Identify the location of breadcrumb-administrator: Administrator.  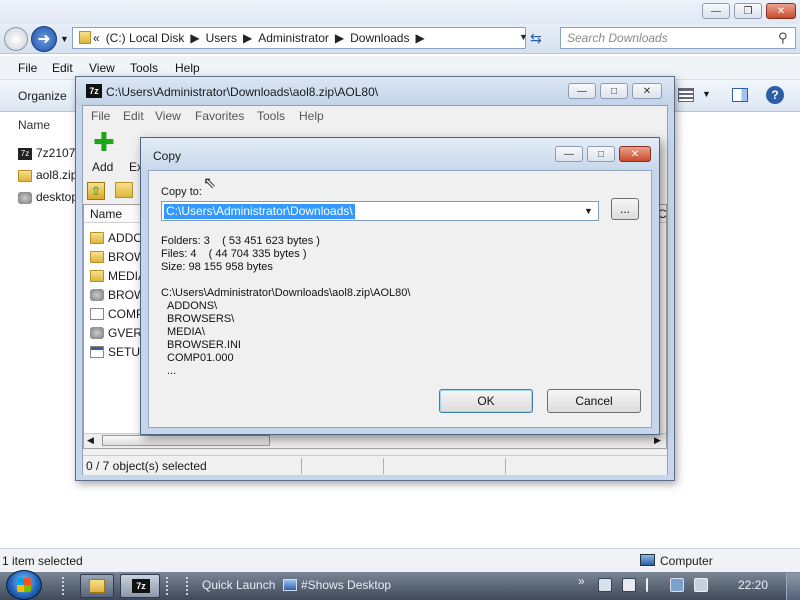
(293, 38).